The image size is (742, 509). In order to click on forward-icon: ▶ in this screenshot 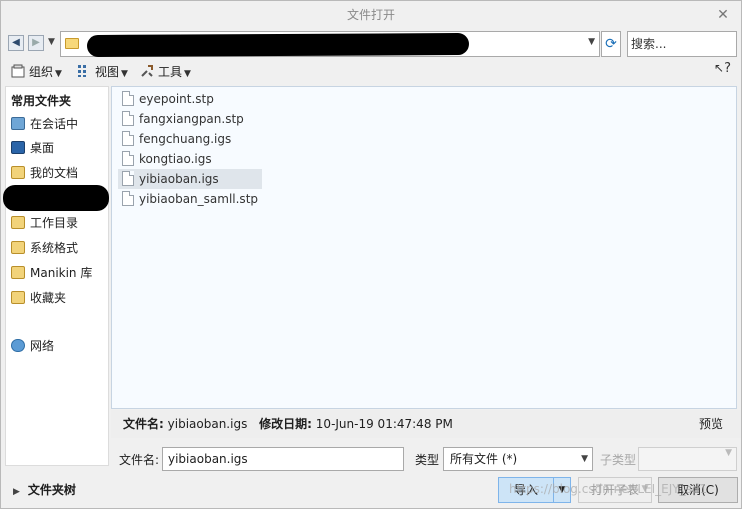, I will do `click(36, 43)`.